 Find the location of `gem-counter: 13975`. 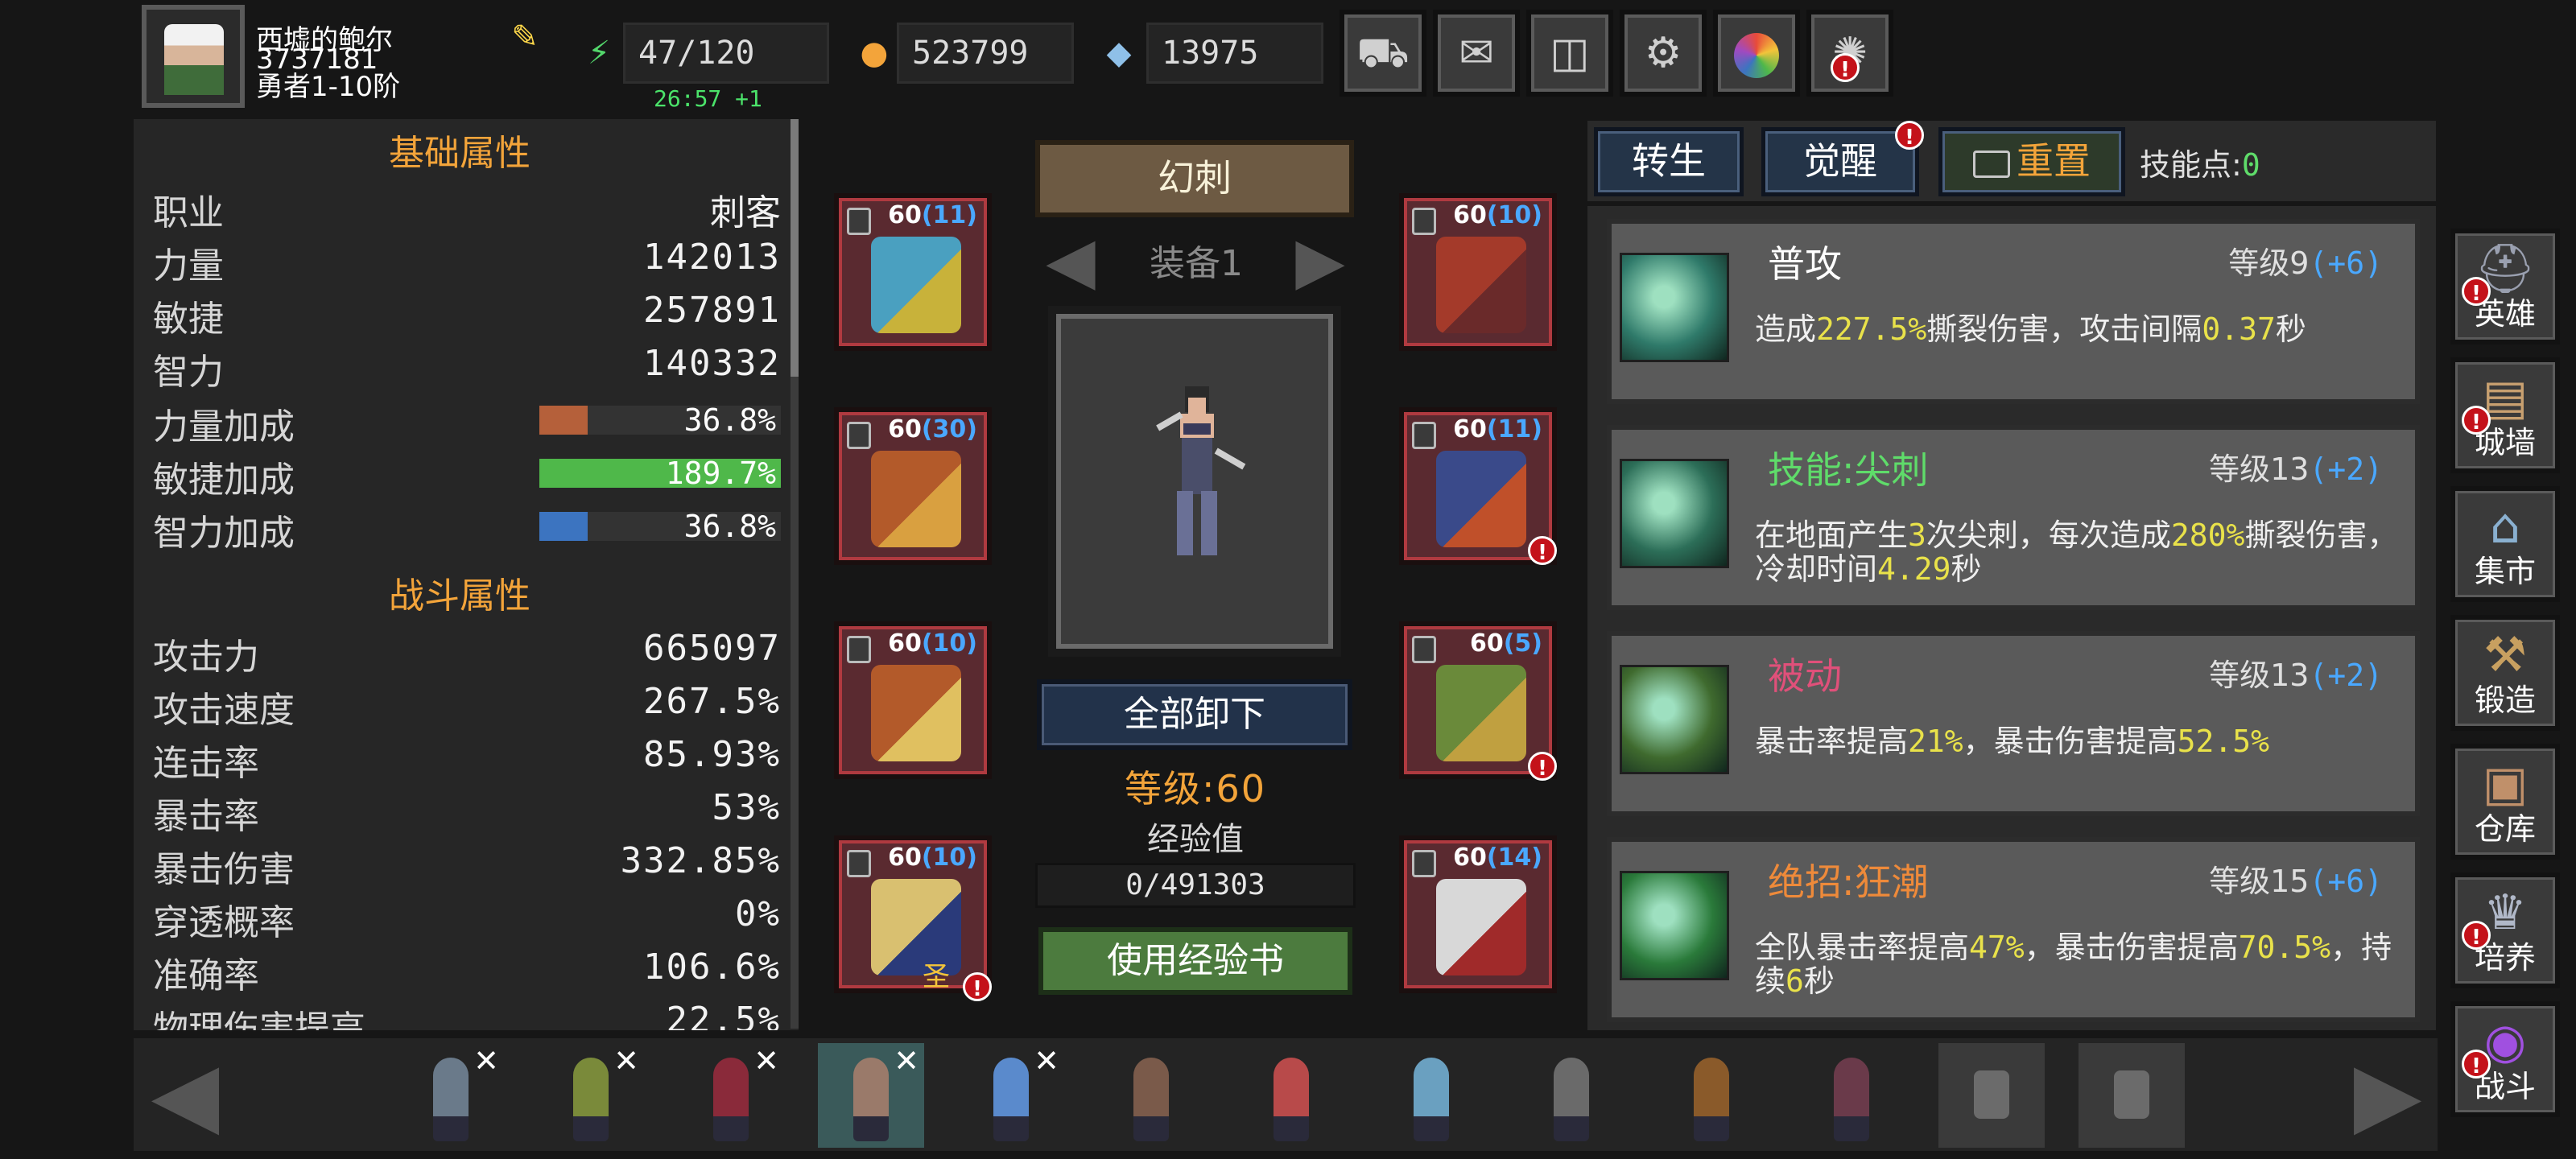

gem-counter: 13975 is located at coordinates (1234, 53).